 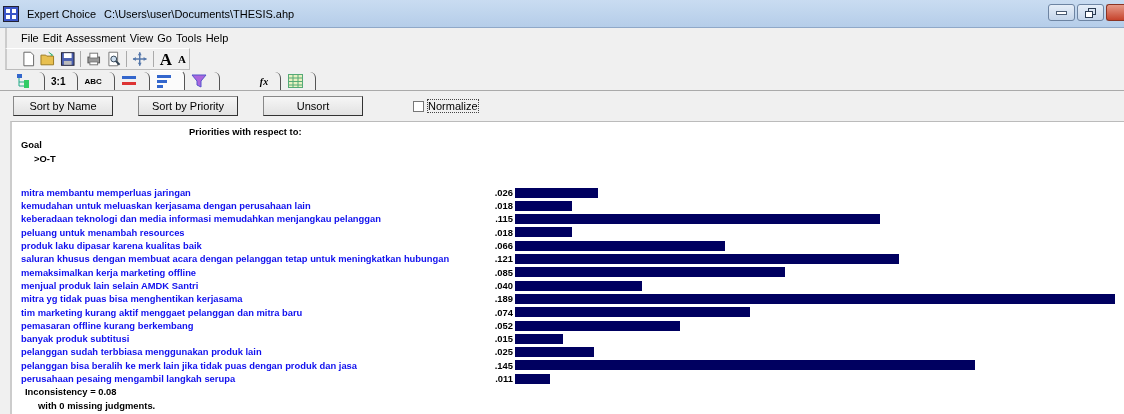 What do you see at coordinates (95, 38) in the screenshot?
I see `menu-item: Assessment` at bounding box center [95, 38].